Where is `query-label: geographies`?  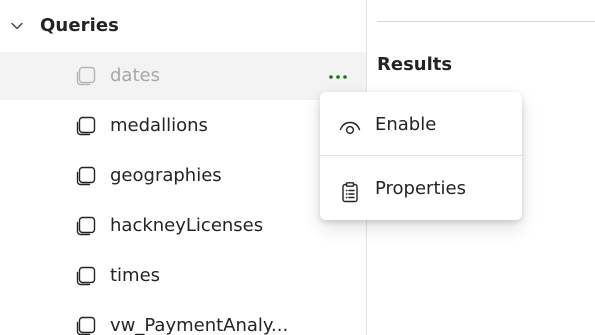
query-label: geographies is located at coordinates (166, 175).